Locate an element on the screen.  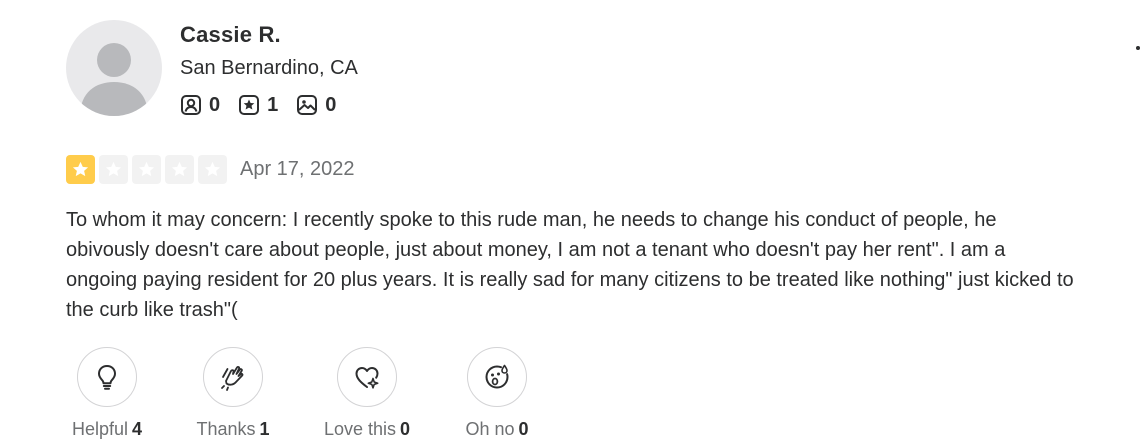
reaction-helpful: Helpful 4 is located at coordinates (107, 393).